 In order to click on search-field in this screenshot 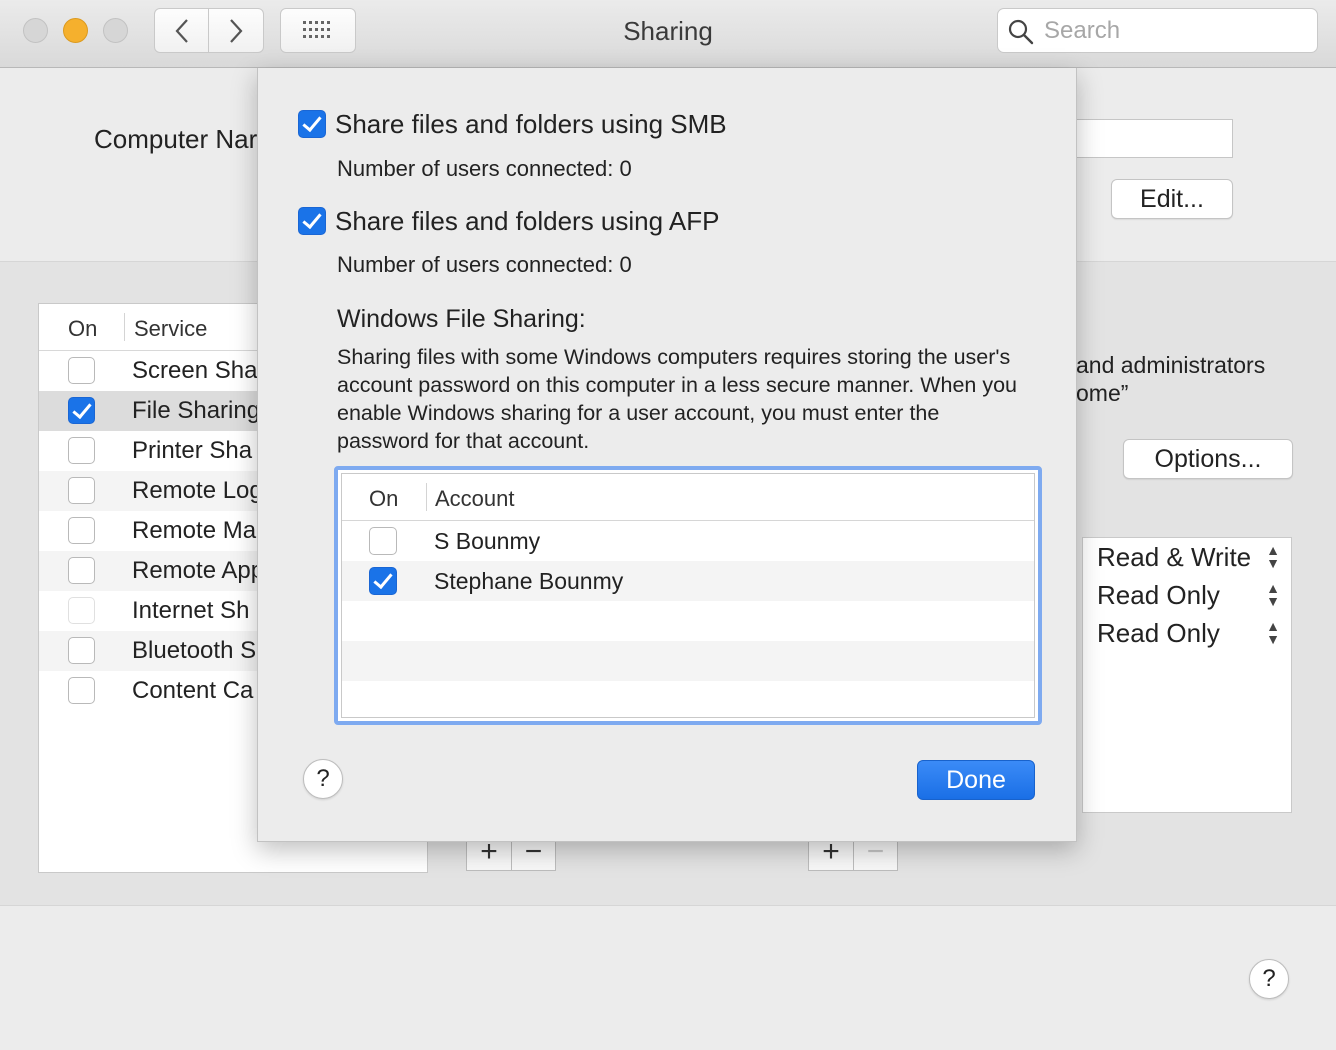, I will do `click(1157, 30)`.